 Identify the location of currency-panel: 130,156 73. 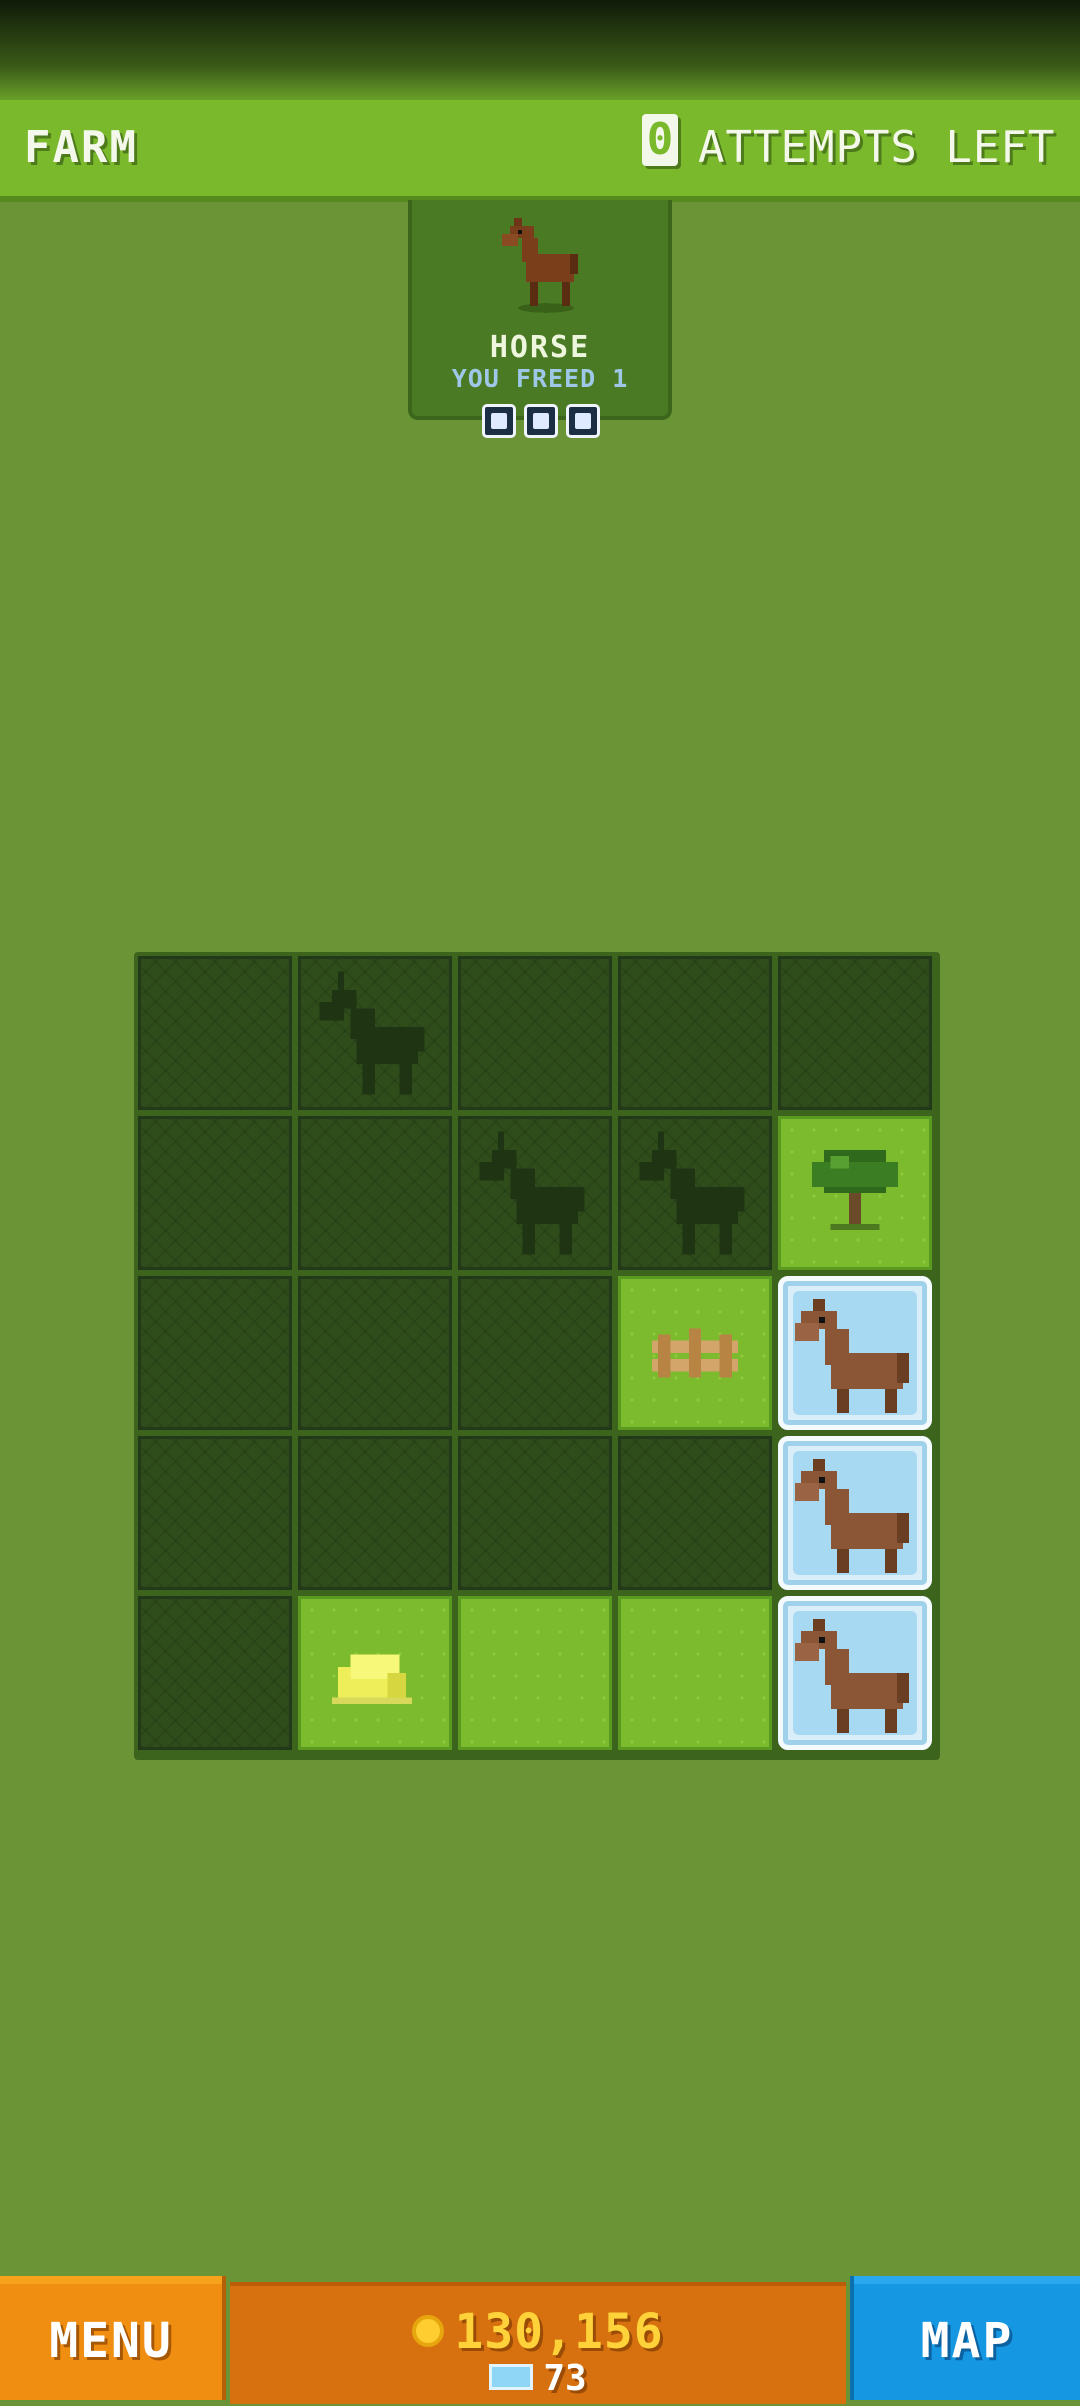
(538, 2343).